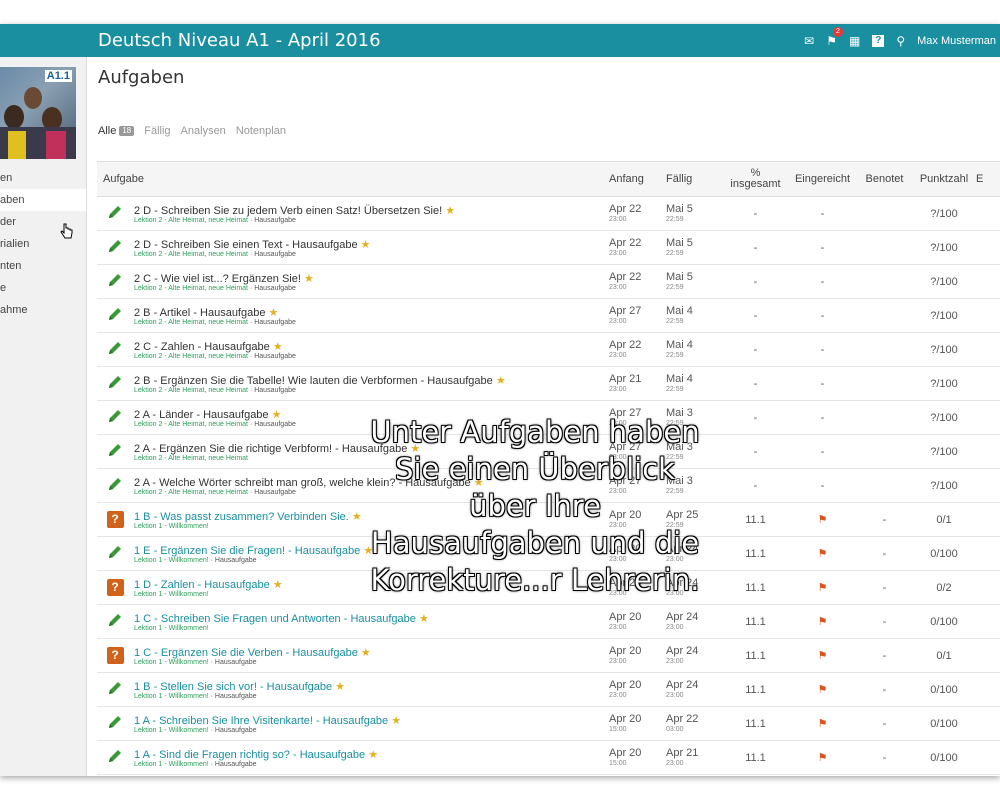 The height and width of the screenshot is (800, 1000). Describe the element at coordinates (878, 41) in the screenshot. I see `help-icon: ?` at that location.